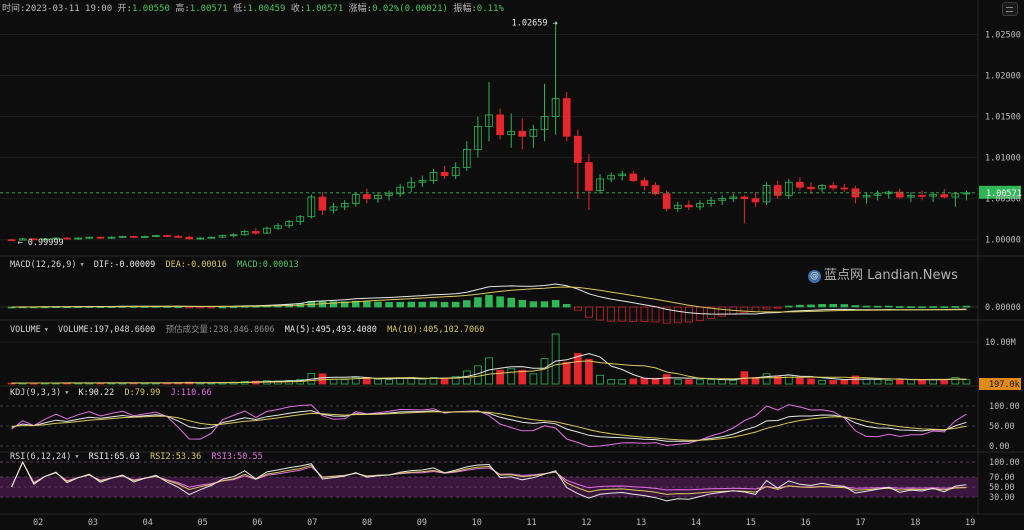 This screenshot has width=1024, height=530. What do you see at coordinates (189, 330) in the screenshot?
I see `est-volume-label: 预估成交量:` at bounding box center [189, 330].